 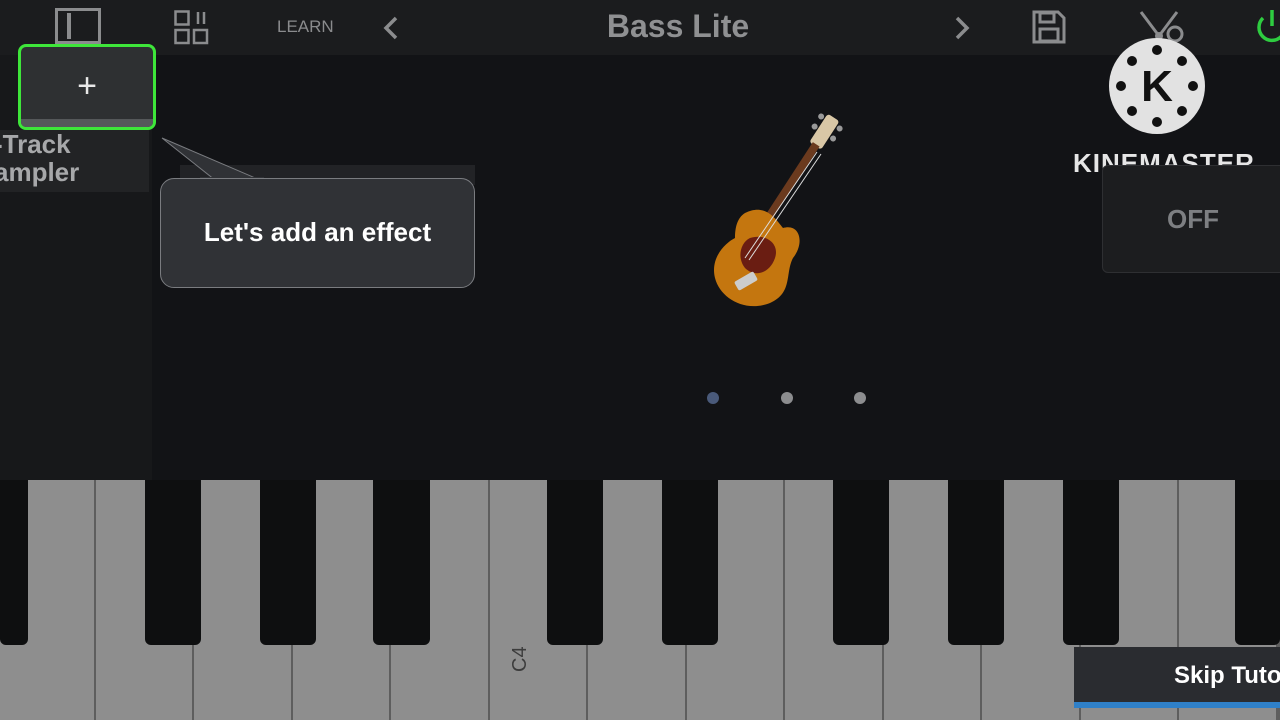 What do you see at coordinates (305, 27) in the screenshot?
I see `learn-button: LEARN` at bounding box center [305, 27].